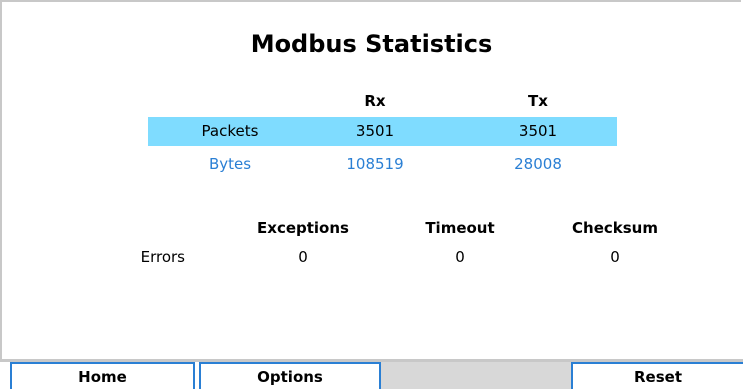 This screenshot has width=743, height=391. Describe the element at coordinates (460, 228) in the screenshot. I see `timeout-header: Timeout` at that location.